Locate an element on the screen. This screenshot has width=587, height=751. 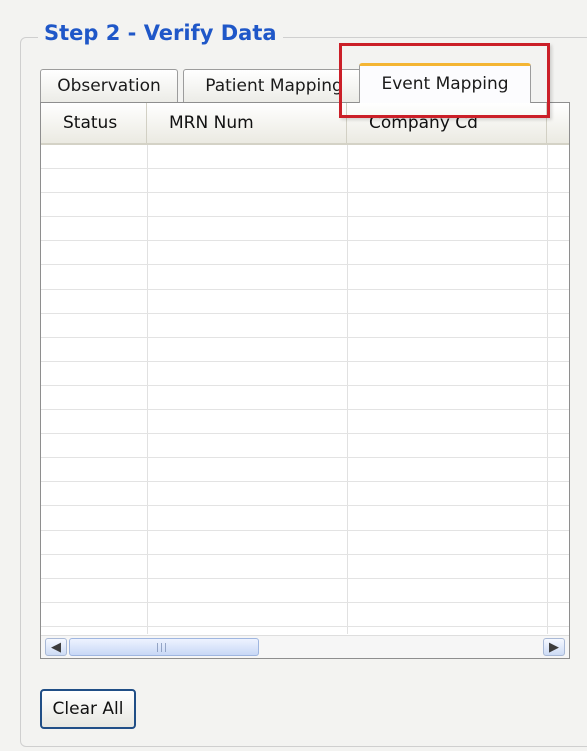
scroll-right-icon: ▶ is located at coordinates (554, 647).